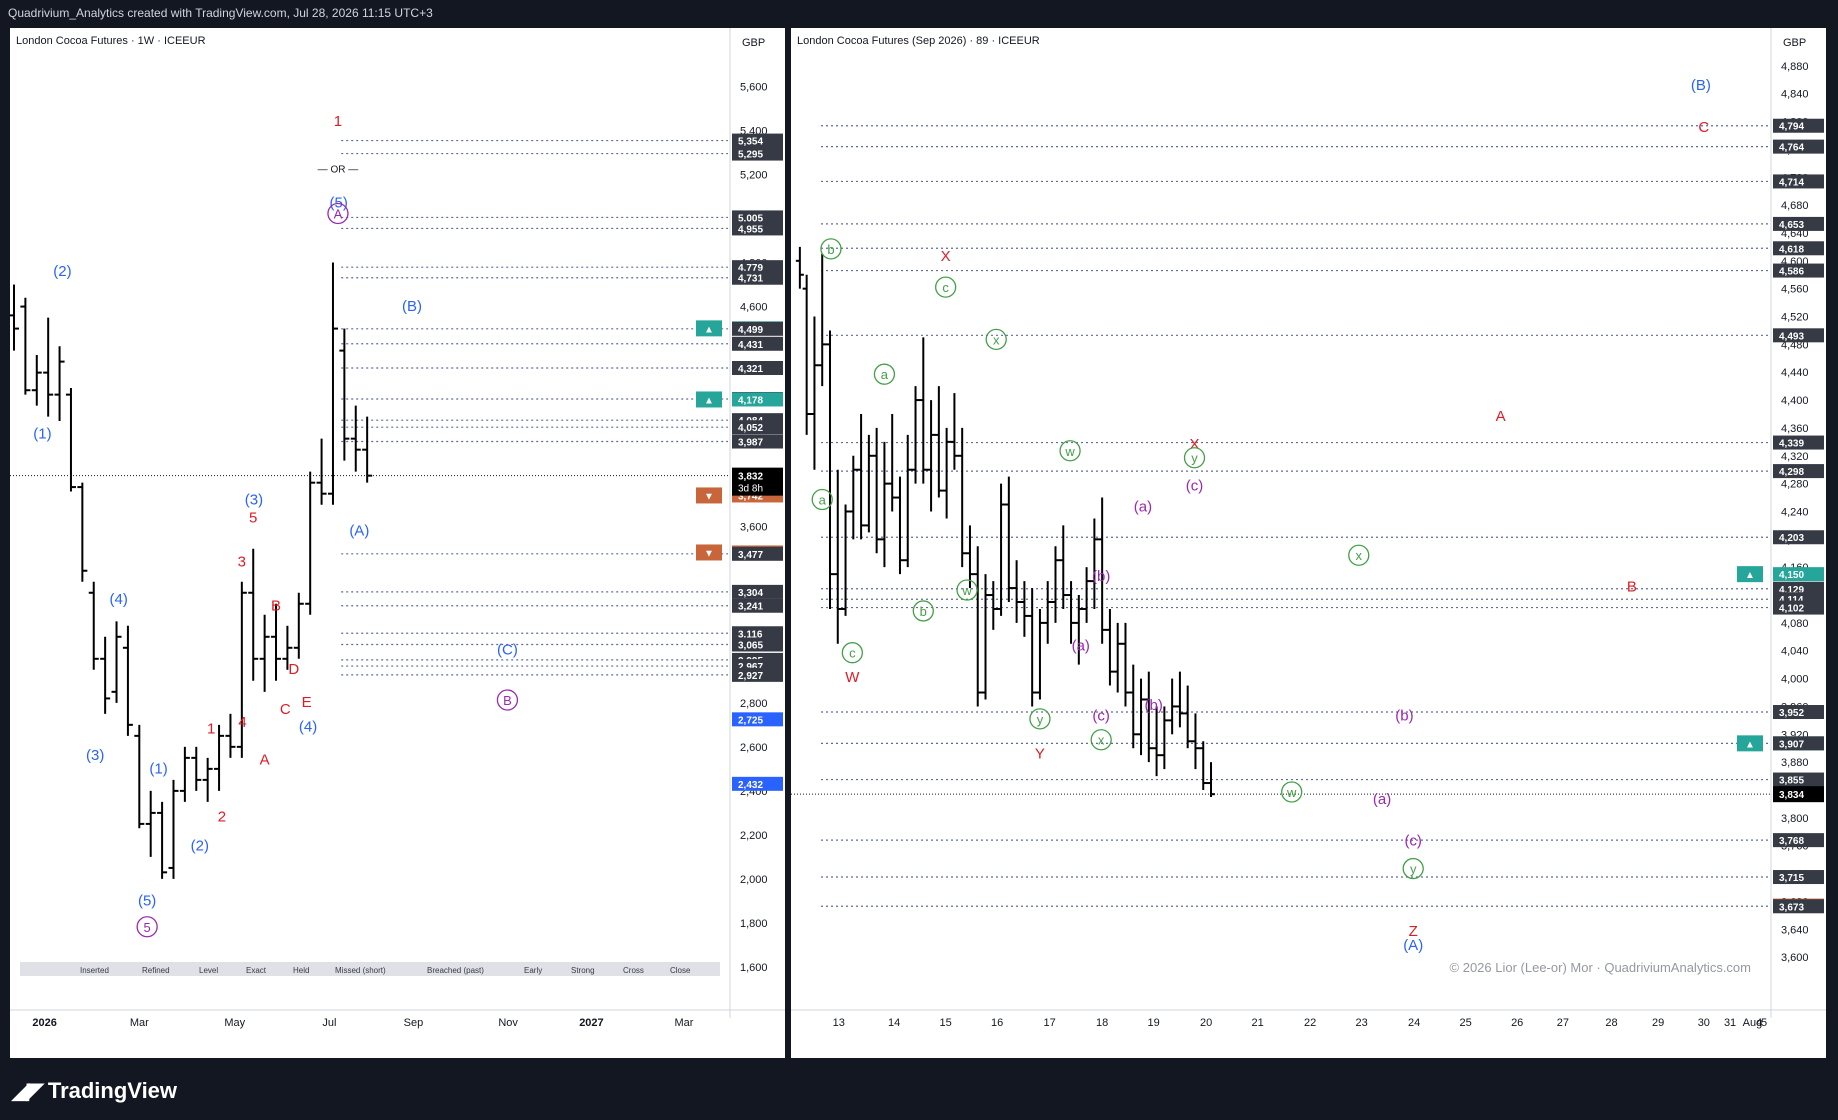  I want to click on chart-title: London Cocoa Futures · 1W · ICEEUR, so click(111, 41).